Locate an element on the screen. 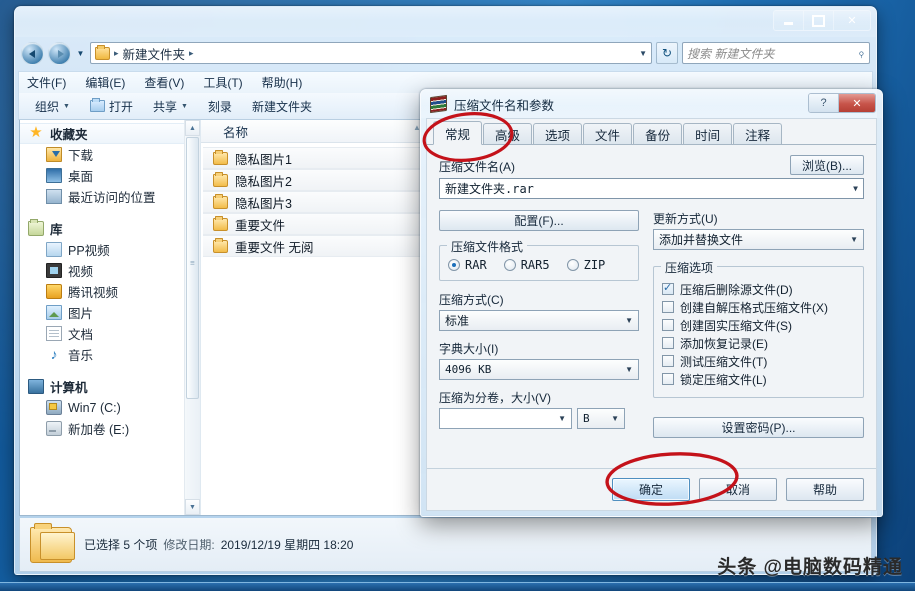 The width and height of the screenshot is (915, 591). tab-options: 选项 is located at coordinates (558, 133).